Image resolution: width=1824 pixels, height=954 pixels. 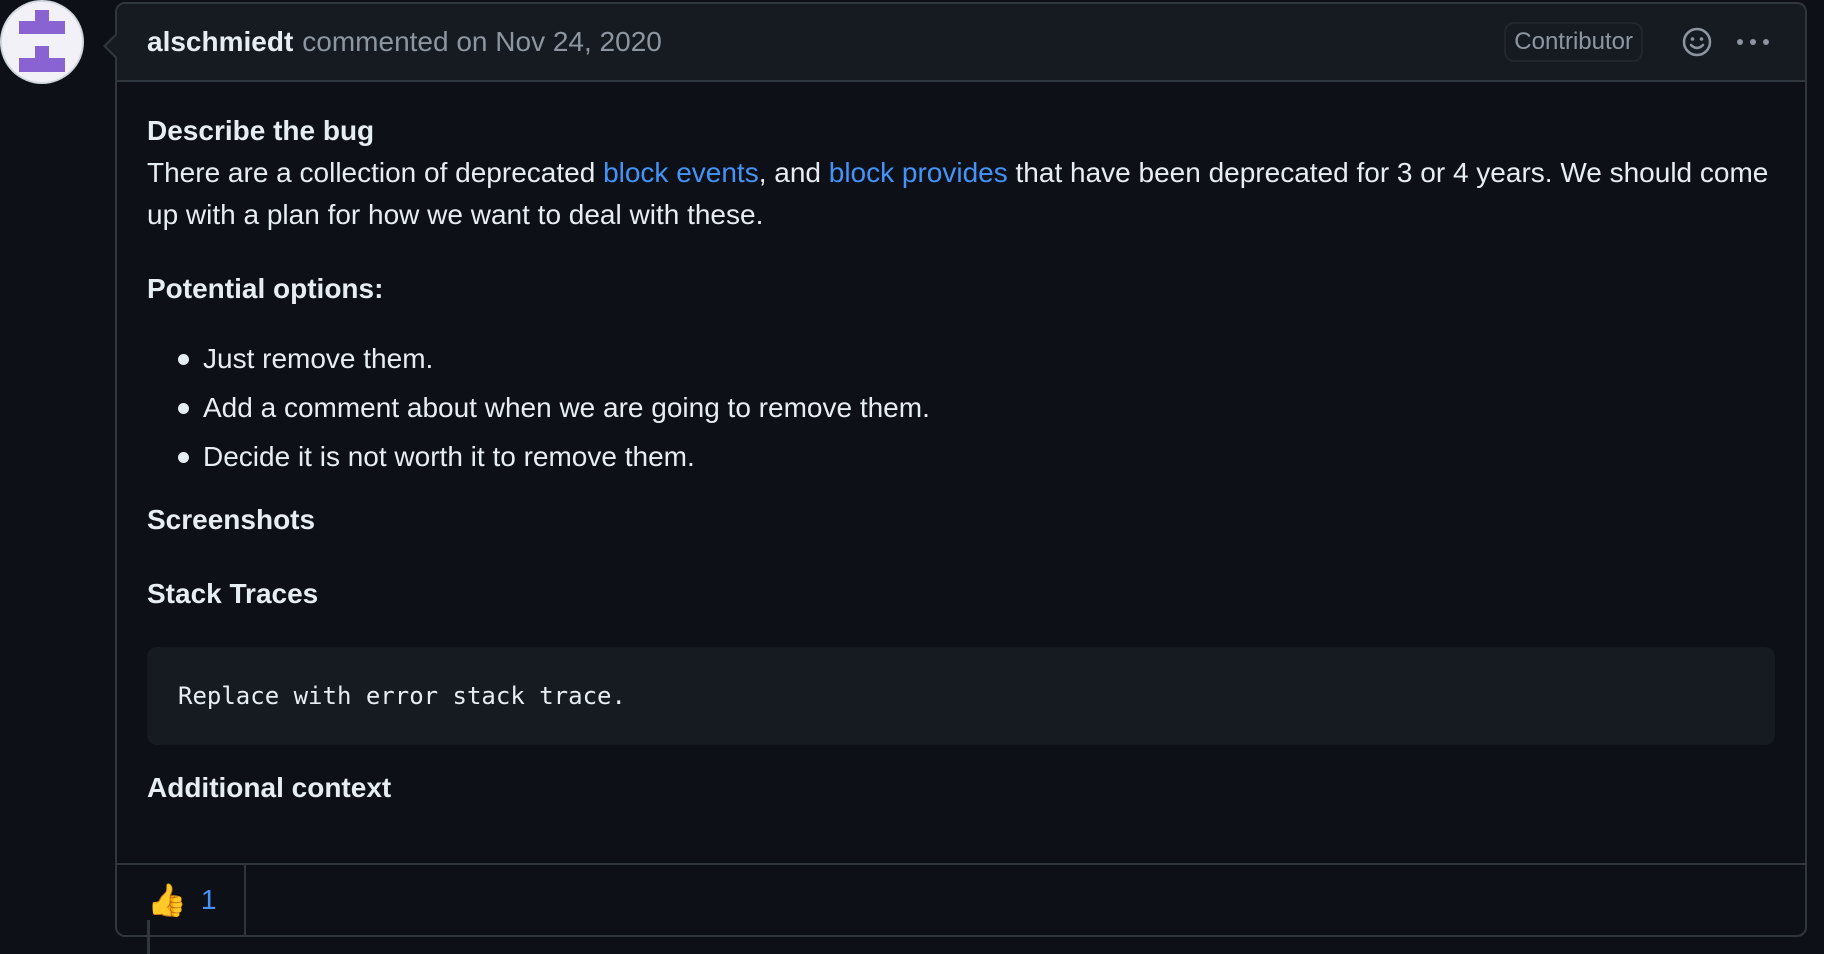 I want to click on author-link: alschmiedt, so click(x=220, y=42).